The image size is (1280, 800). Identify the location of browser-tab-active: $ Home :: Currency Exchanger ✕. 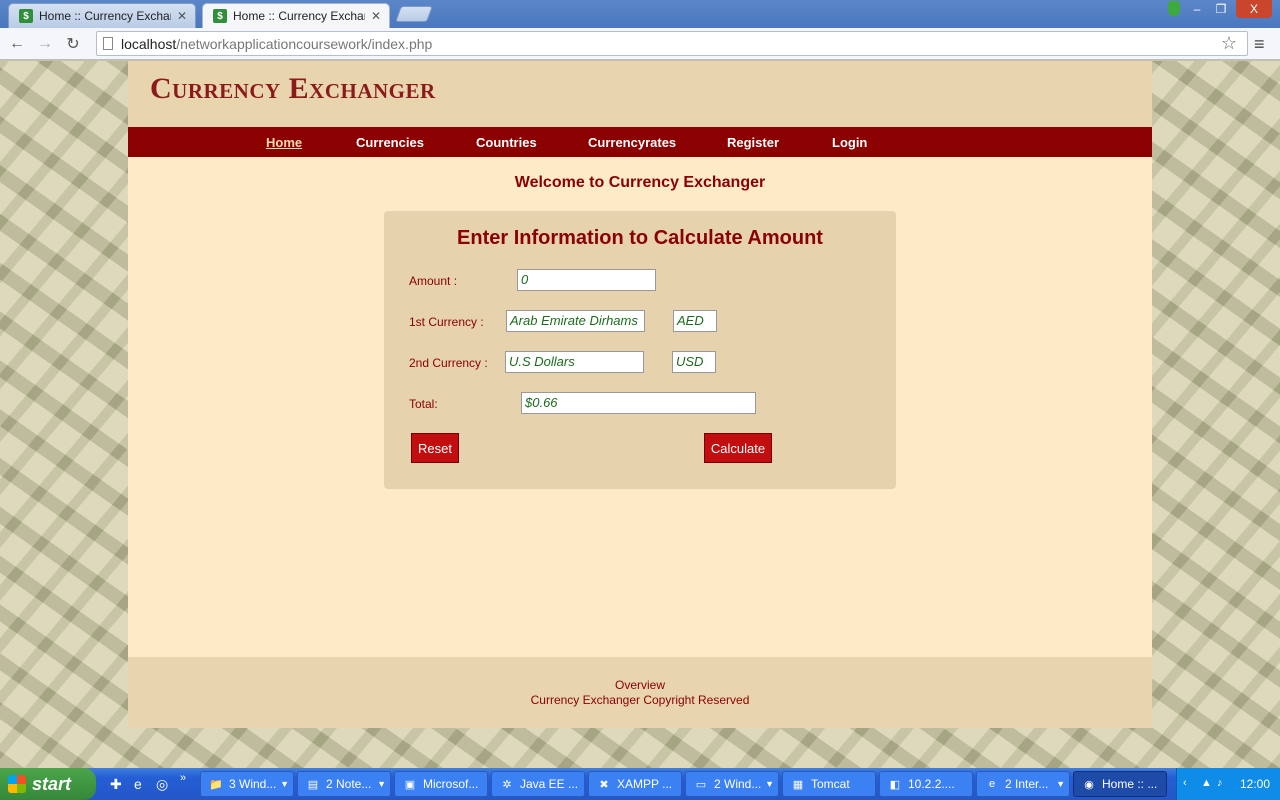
(296, 15).